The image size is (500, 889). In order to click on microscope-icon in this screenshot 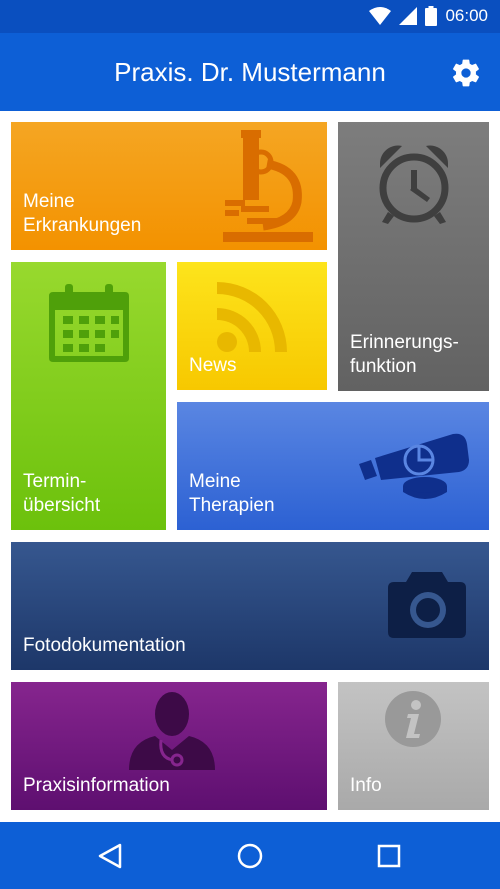, I will do `click(268, 186)`.